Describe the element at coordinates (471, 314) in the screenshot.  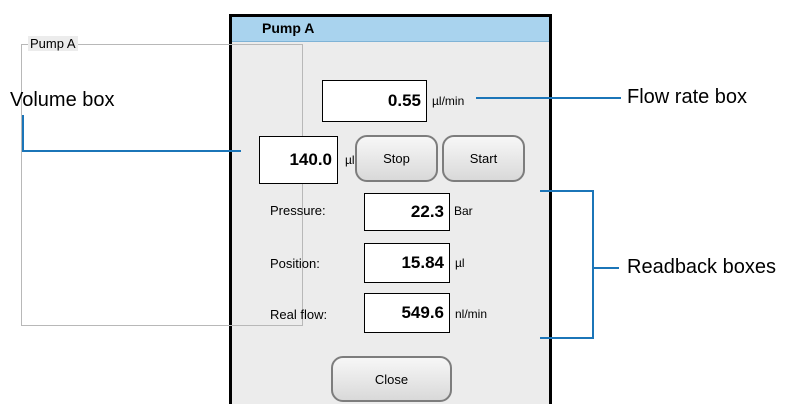
I see `real-flow-unit: nl/min` at that location.